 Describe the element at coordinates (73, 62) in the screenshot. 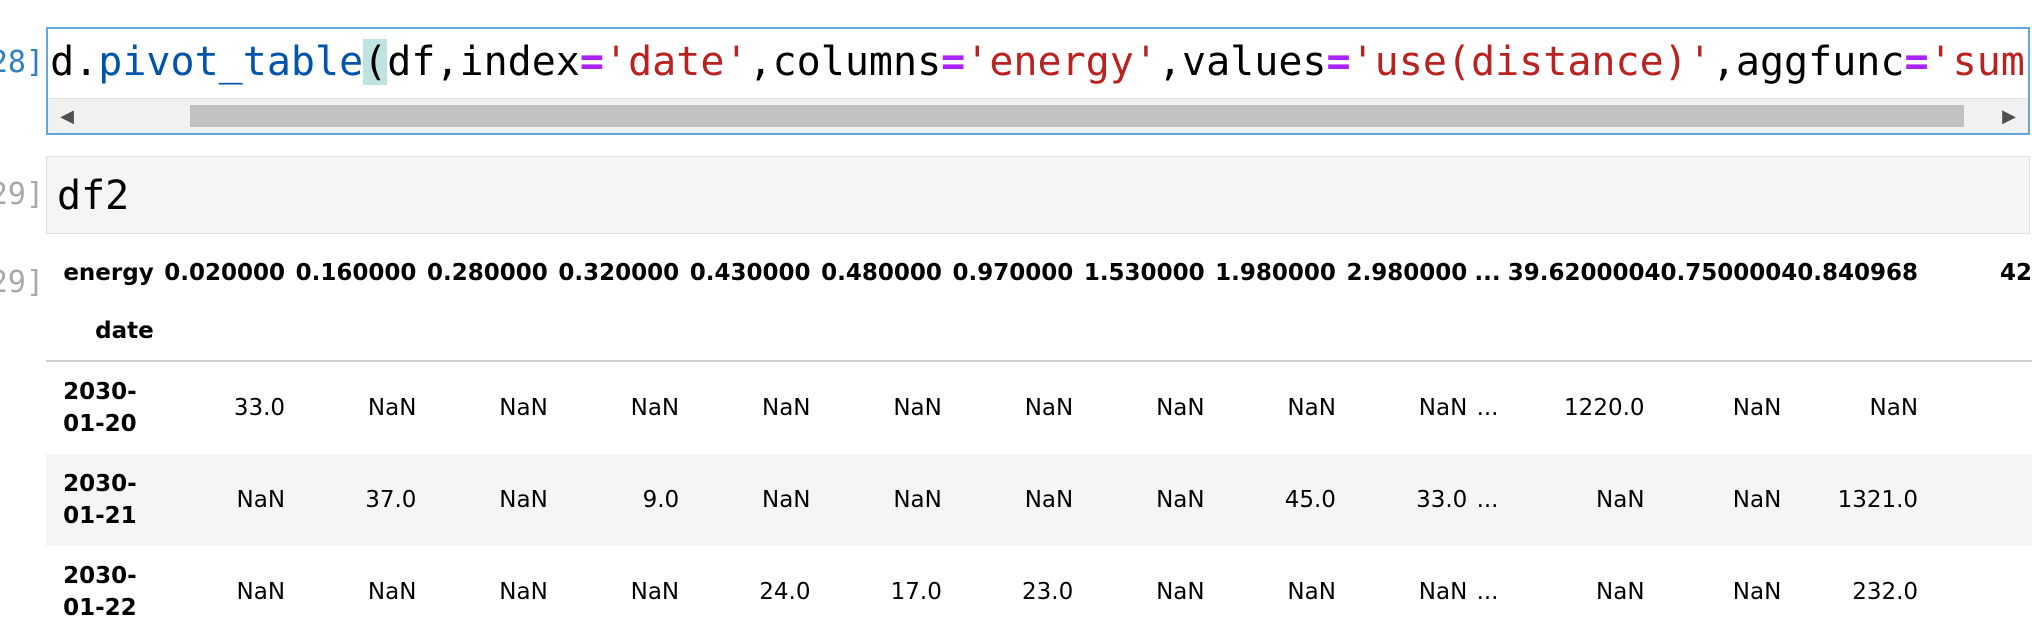

I see `code-token: pd.` at that location.